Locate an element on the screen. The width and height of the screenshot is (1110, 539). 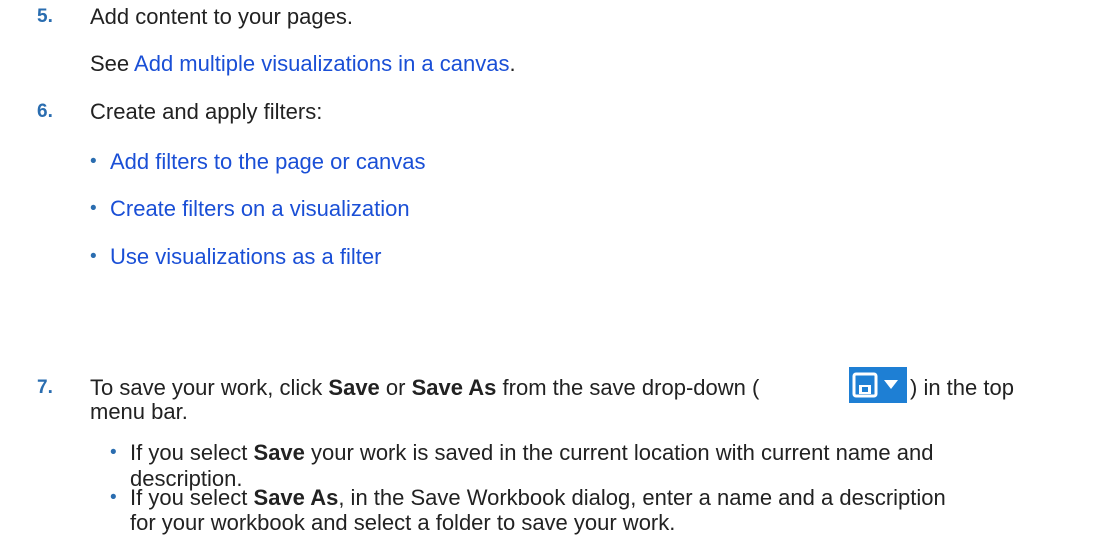
step-5-text: Add content to your pages. is located at coordinates (221, 16).